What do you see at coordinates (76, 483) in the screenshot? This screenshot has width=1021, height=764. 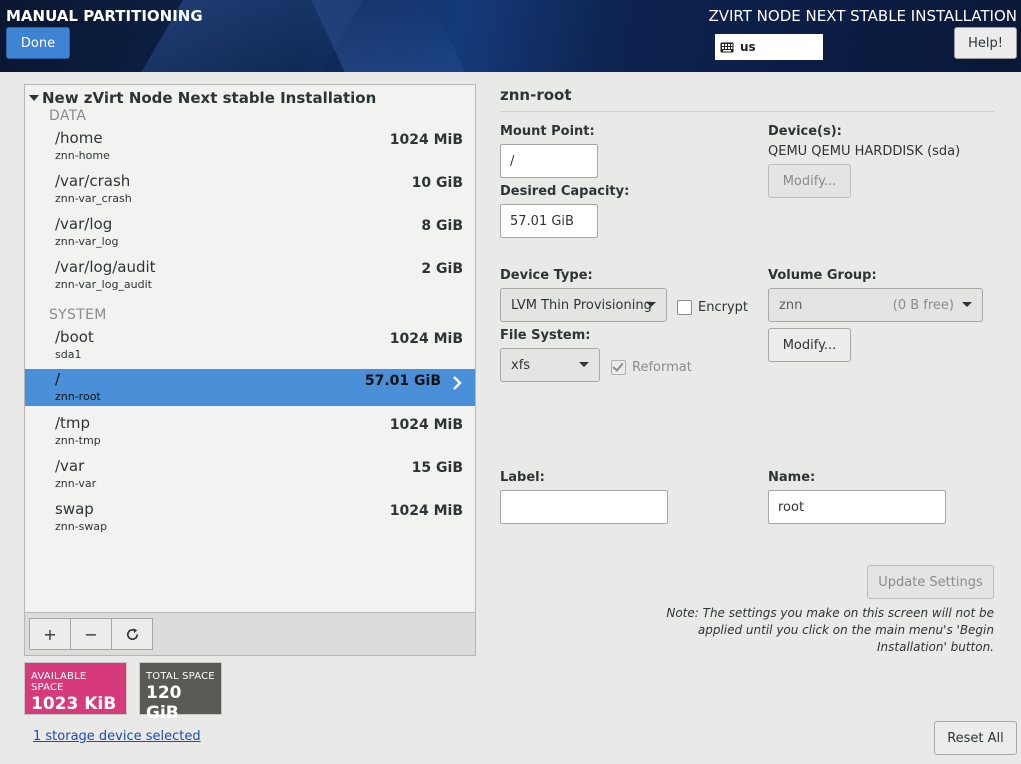 I see `device-label: znn-var` at bounding box center [76, 483].